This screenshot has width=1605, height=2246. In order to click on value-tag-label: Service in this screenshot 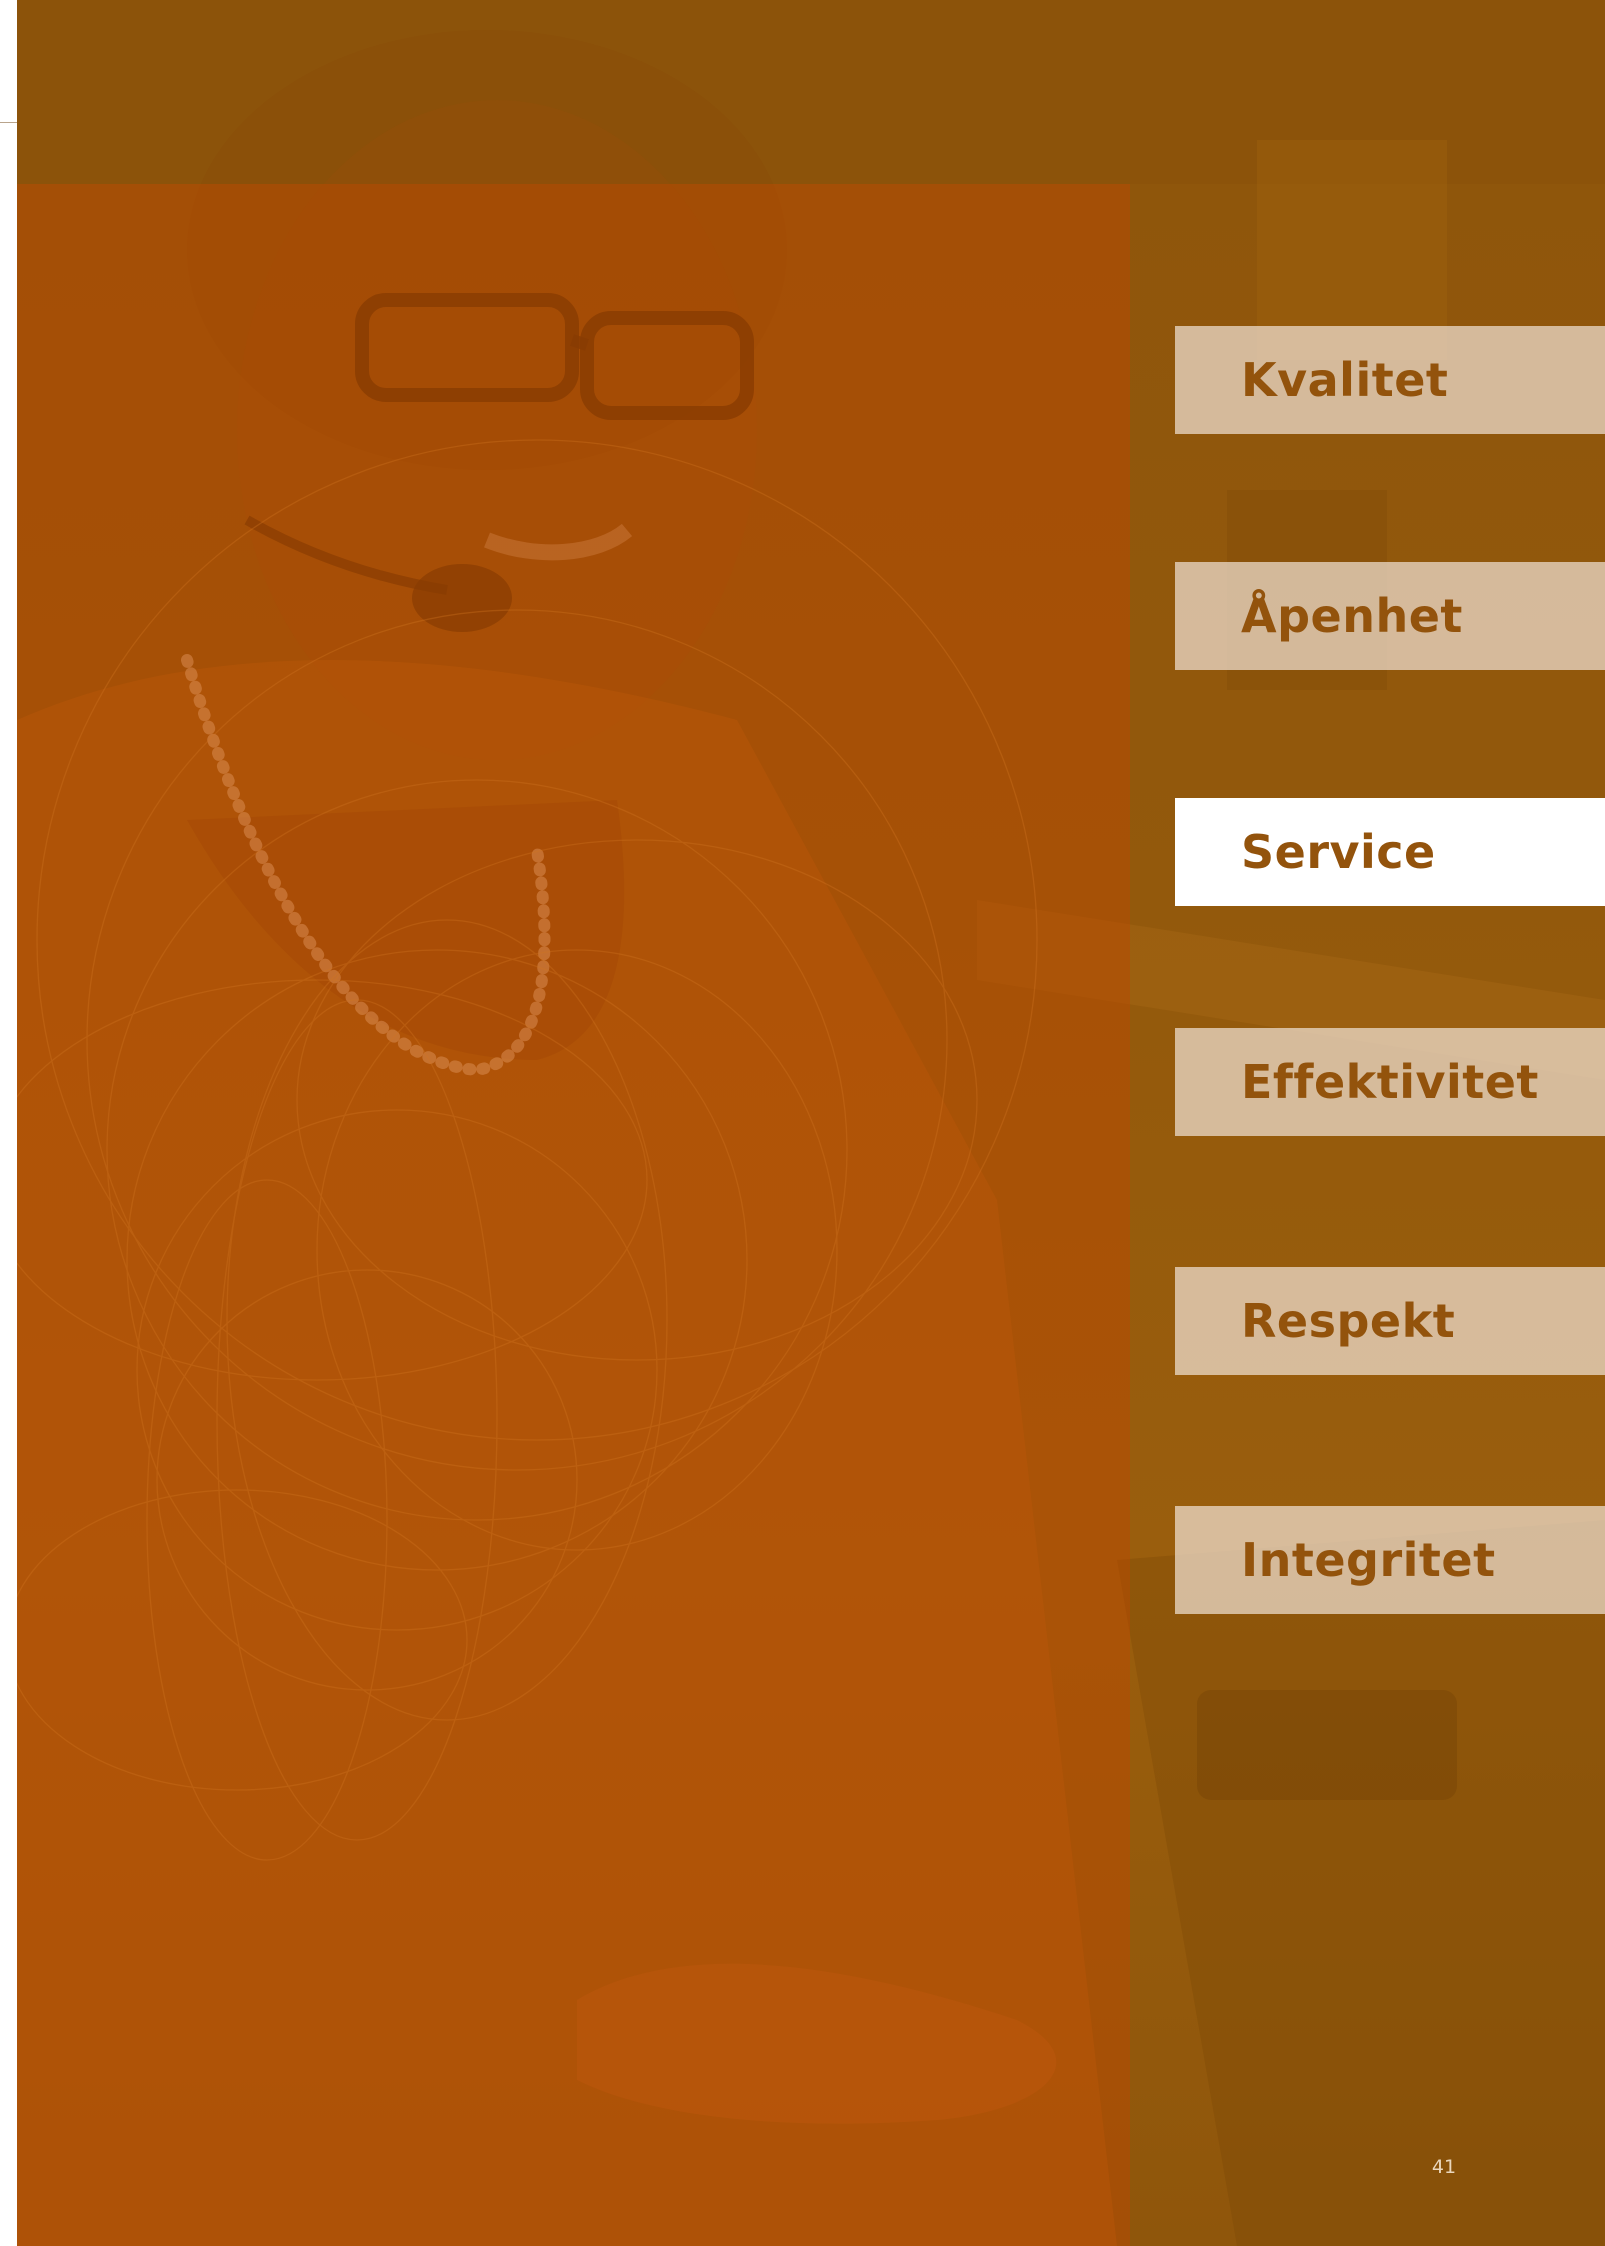, I will do `click(1338, 852)`.